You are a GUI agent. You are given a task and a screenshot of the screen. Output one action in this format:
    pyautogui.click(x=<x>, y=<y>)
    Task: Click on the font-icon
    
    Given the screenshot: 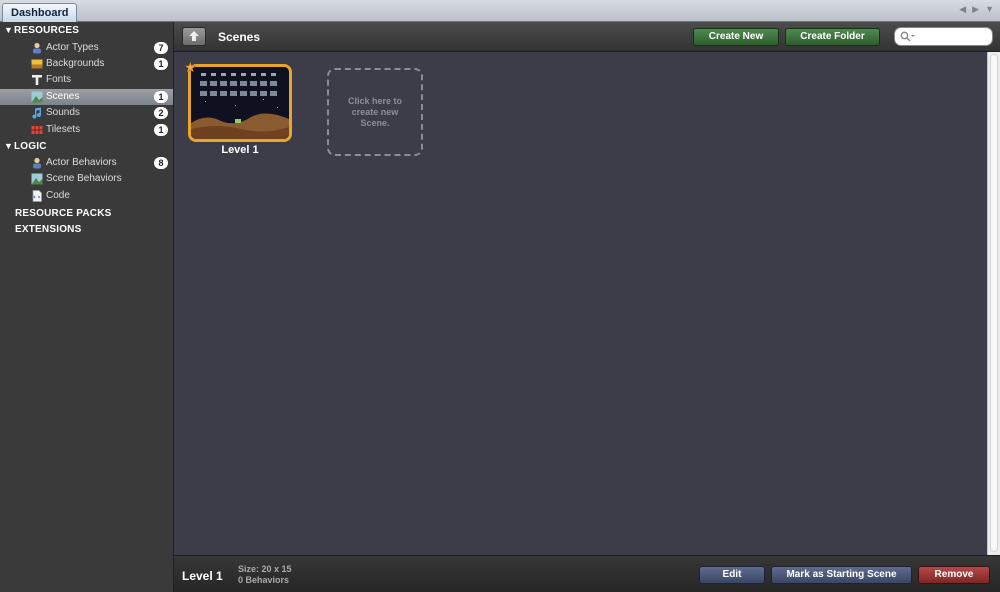 What is the action you would take?
    pyautogui.click(x=37, y=80)
    